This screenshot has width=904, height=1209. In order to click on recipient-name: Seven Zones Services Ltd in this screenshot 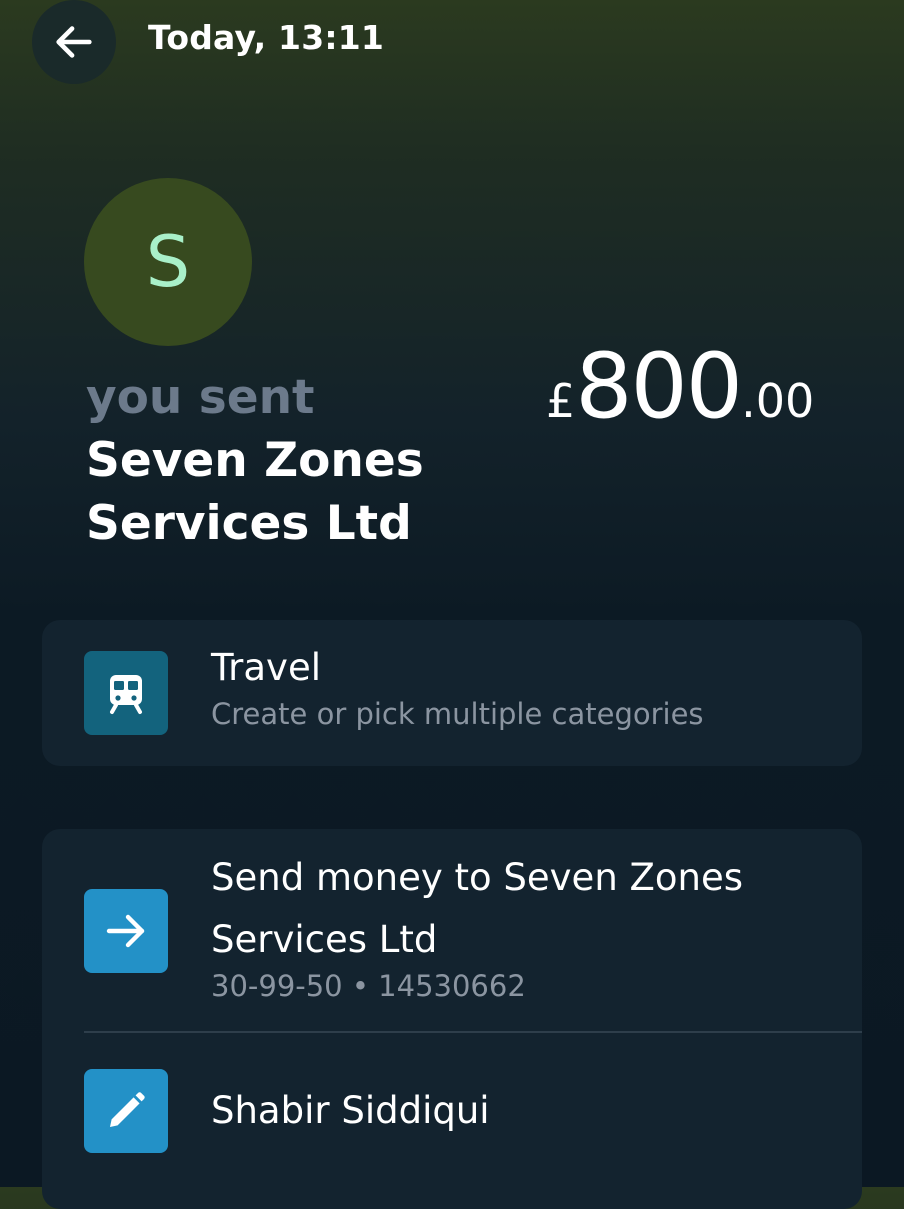, I will do `click(255, 492)`.